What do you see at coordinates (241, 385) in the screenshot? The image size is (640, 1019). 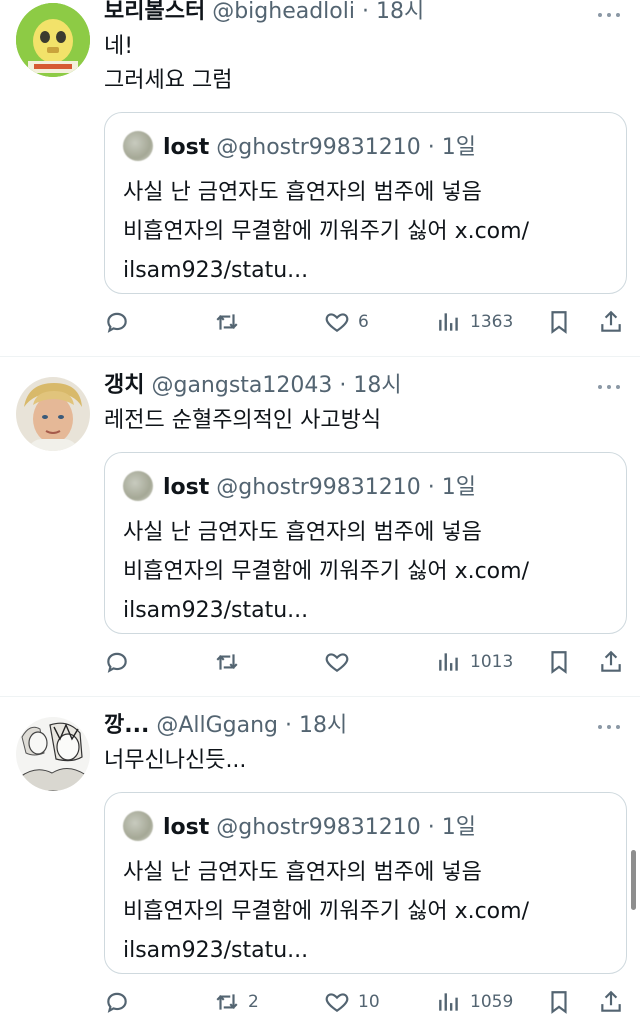 I see `handle: @gangsta12043` at bounding box center [241, 385].